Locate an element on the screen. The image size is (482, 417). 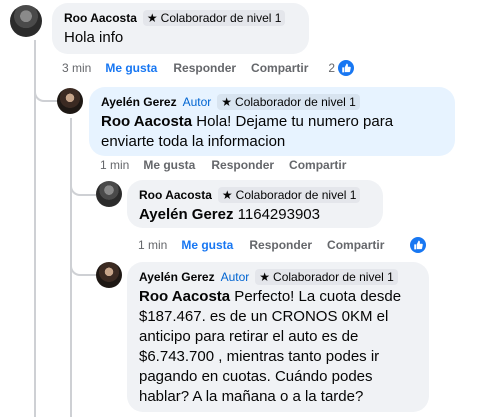
comment-text: Ayelén Gerez 1164293903 is located at coordinates (255, 215).